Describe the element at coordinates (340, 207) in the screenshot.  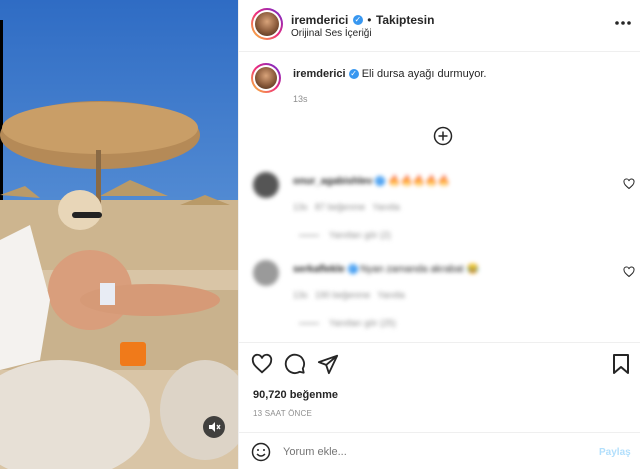
I see `comment-likes: 87 beğenme` at that location.